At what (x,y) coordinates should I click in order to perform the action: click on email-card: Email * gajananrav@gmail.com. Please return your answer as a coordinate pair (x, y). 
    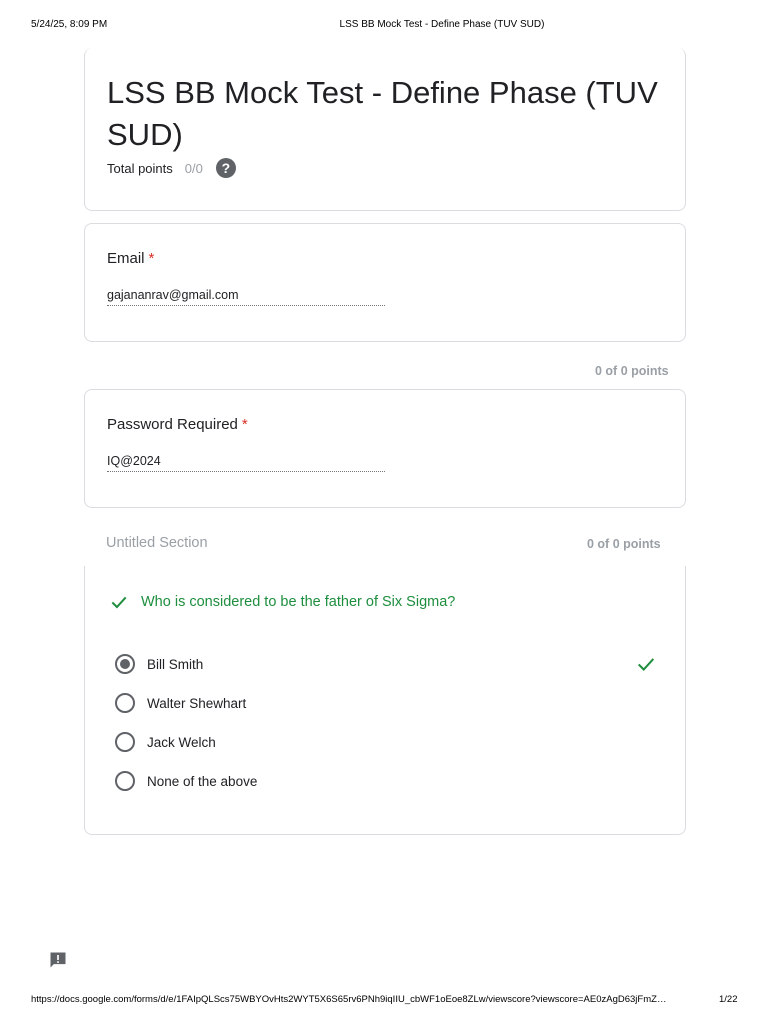
    Looking at the image, I should click on (385, 282).